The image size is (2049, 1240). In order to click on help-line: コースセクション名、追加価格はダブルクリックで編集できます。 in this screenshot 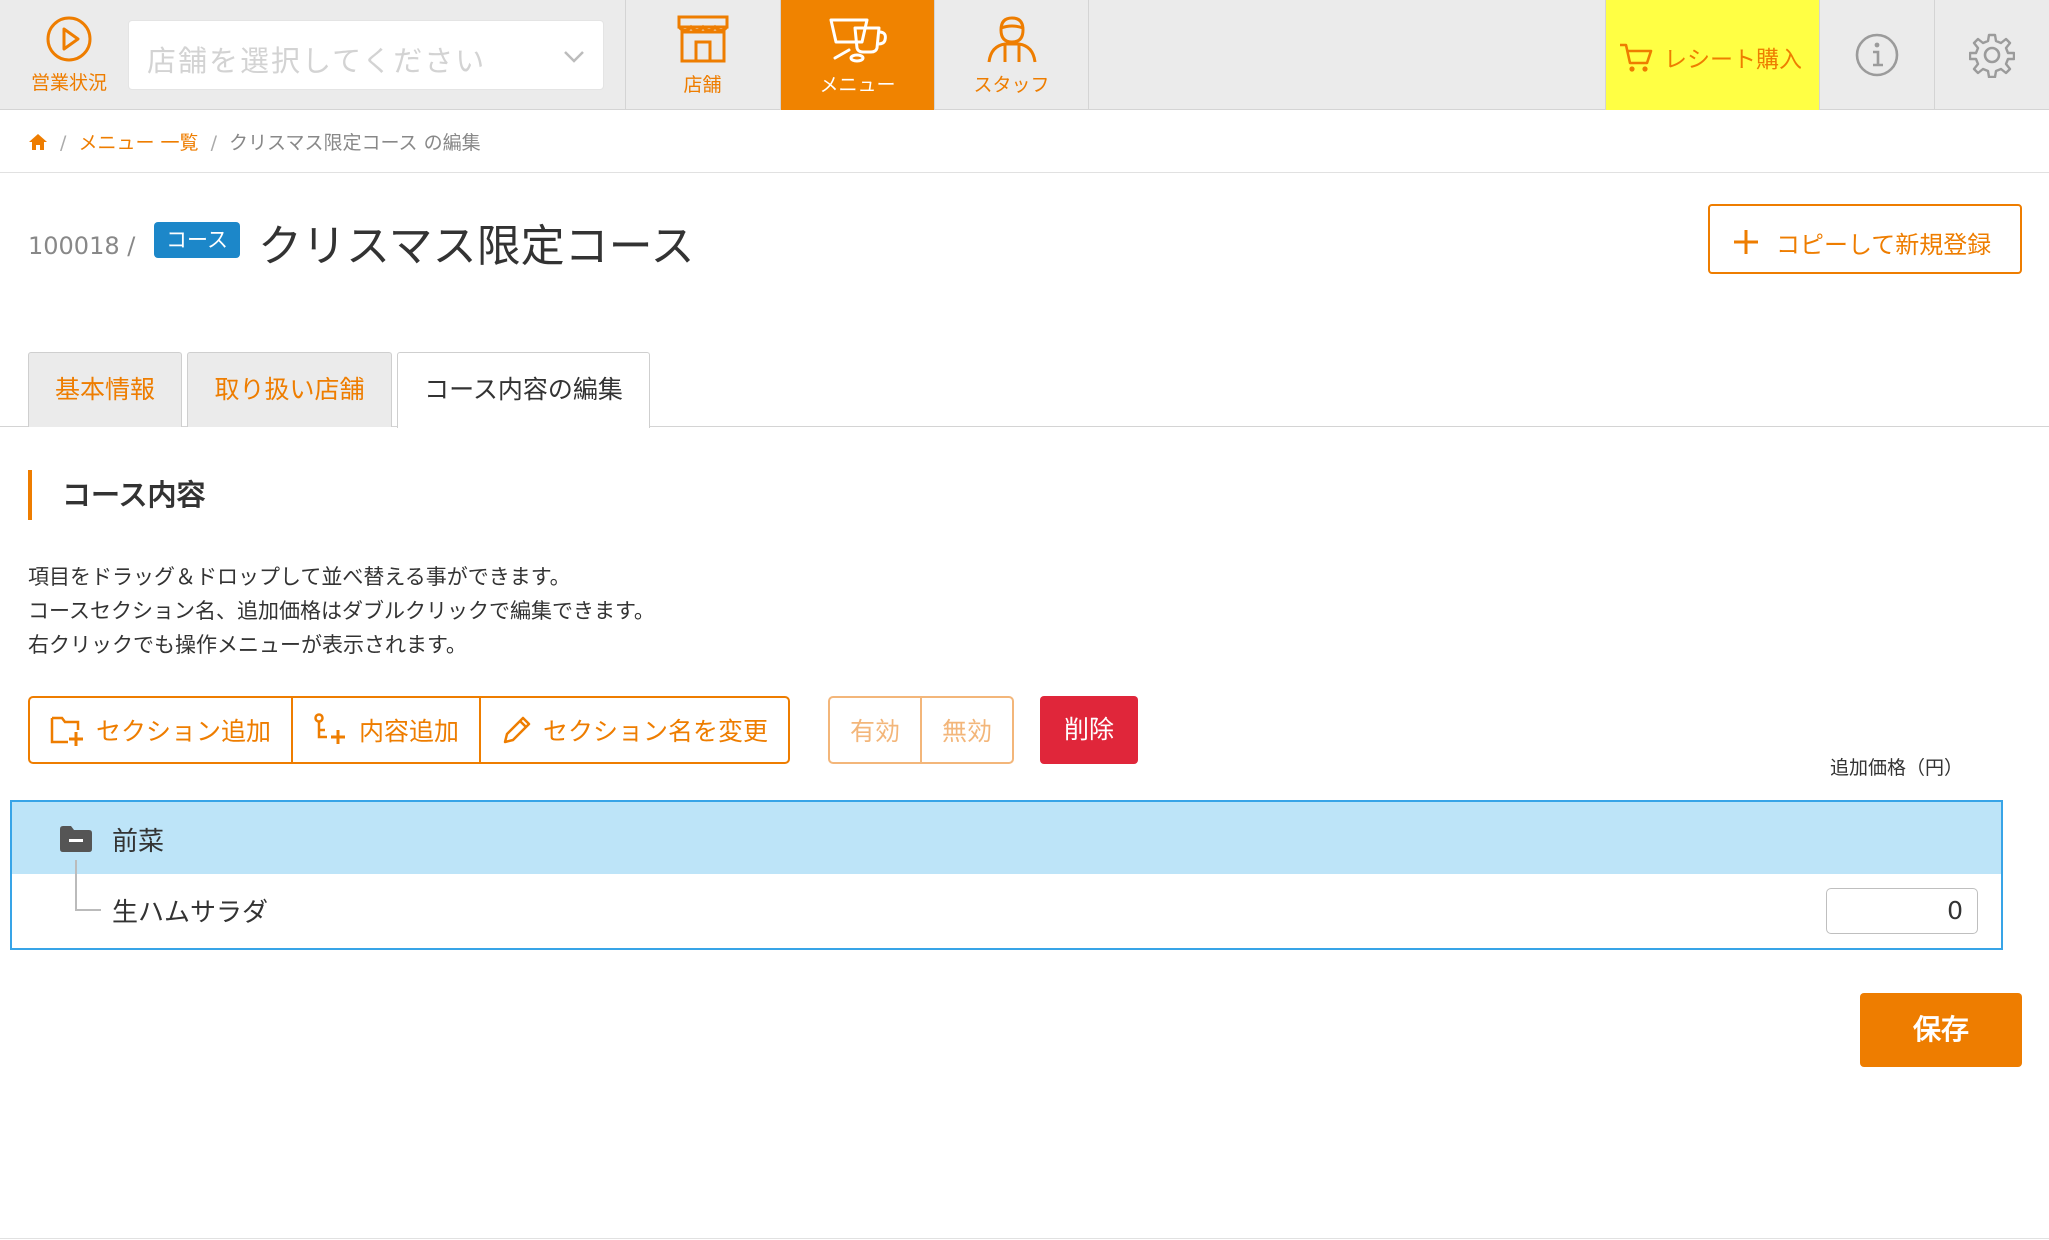, I will do `click(341, 611)`.